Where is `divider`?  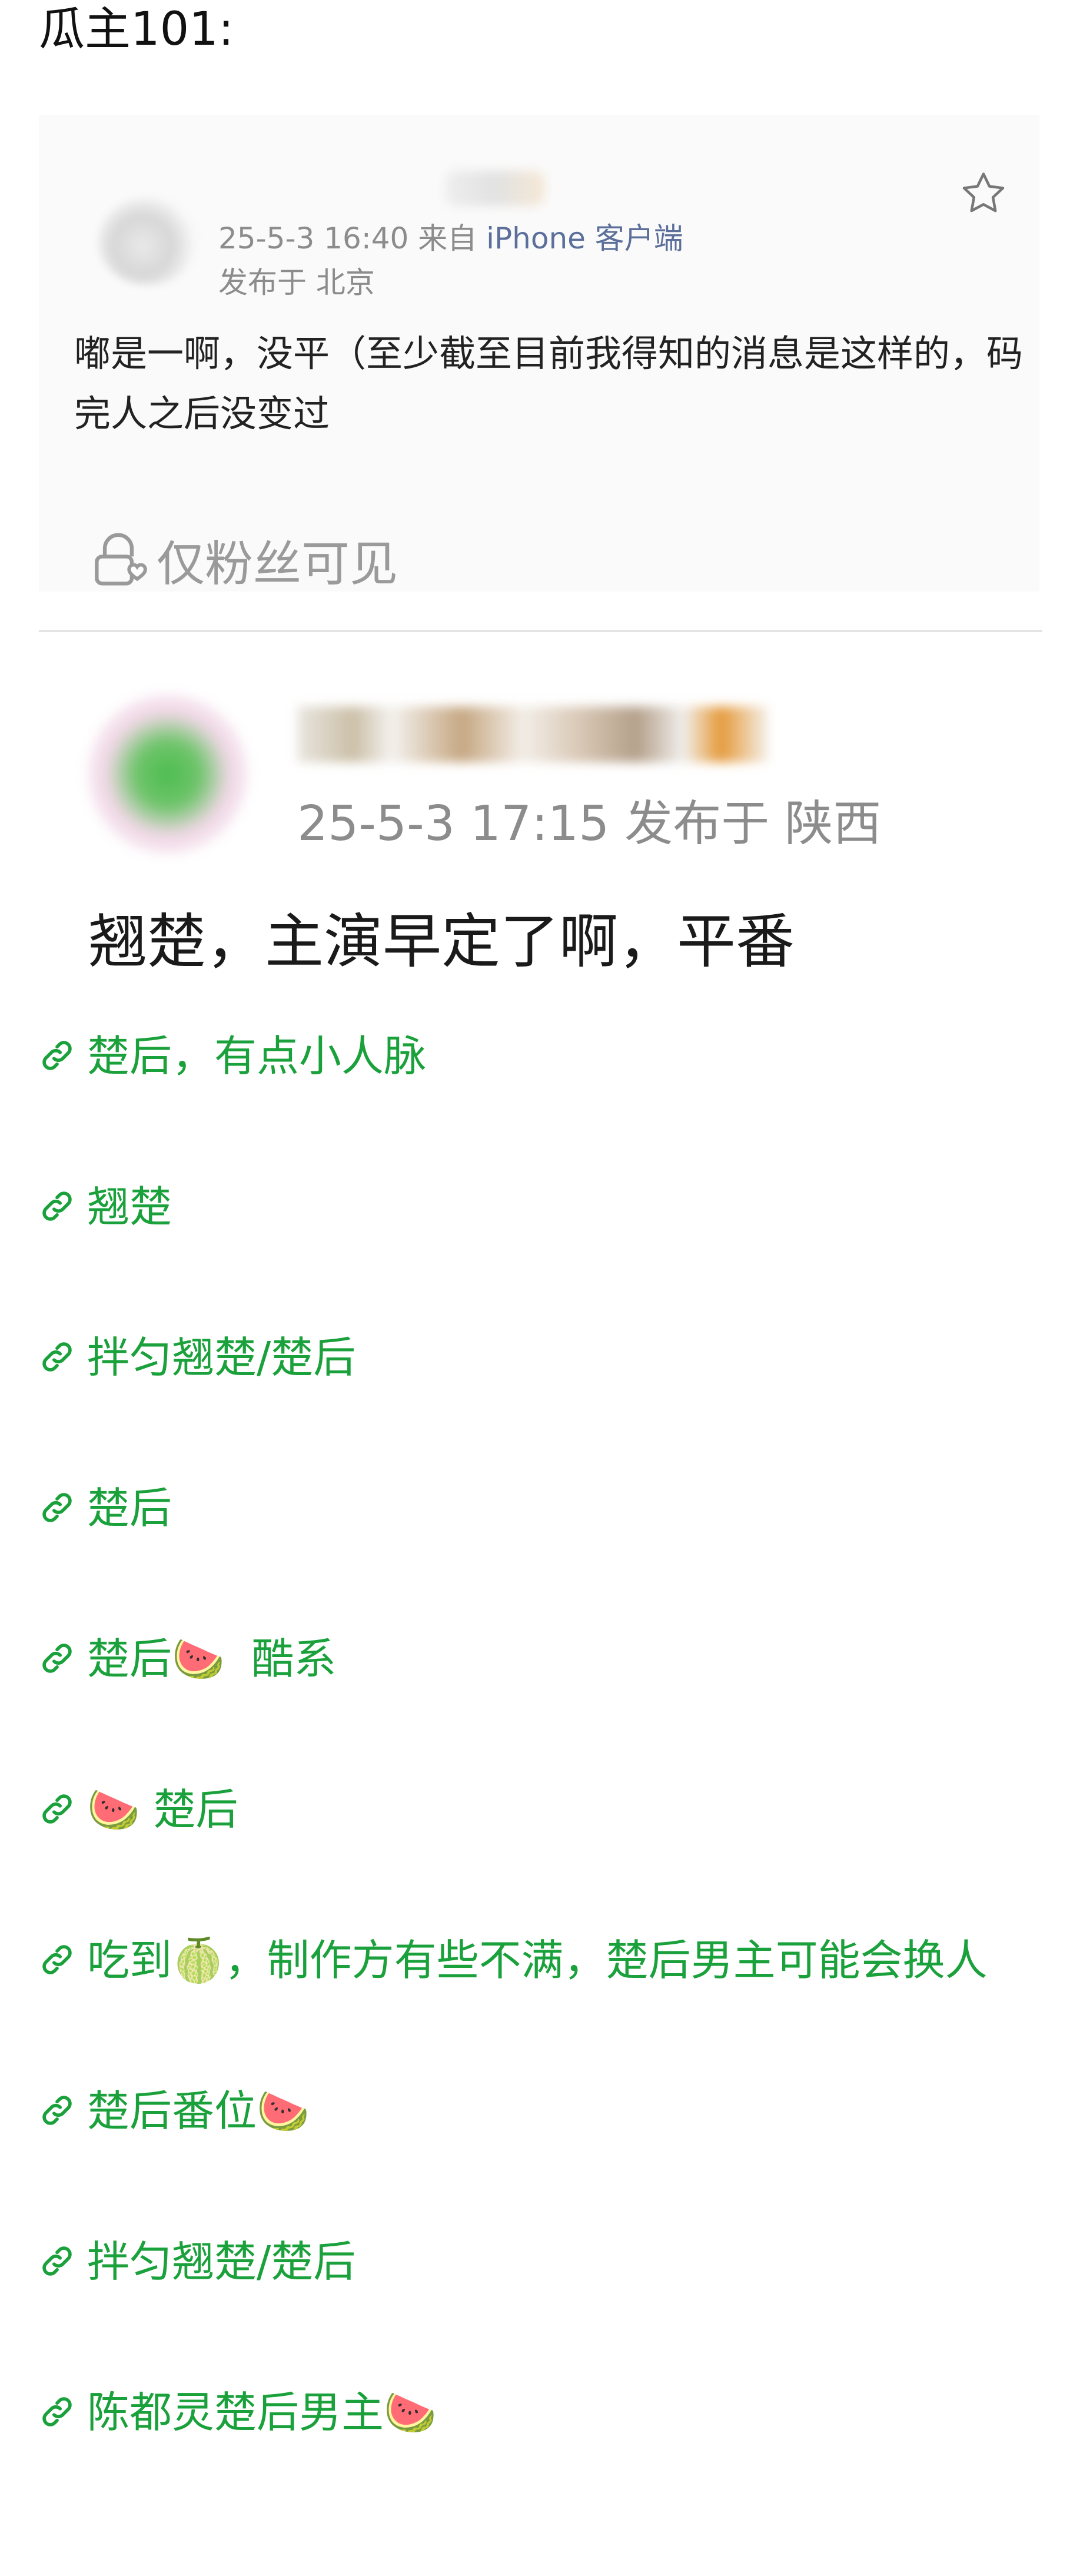 divider is located at coordinates (540, 631).